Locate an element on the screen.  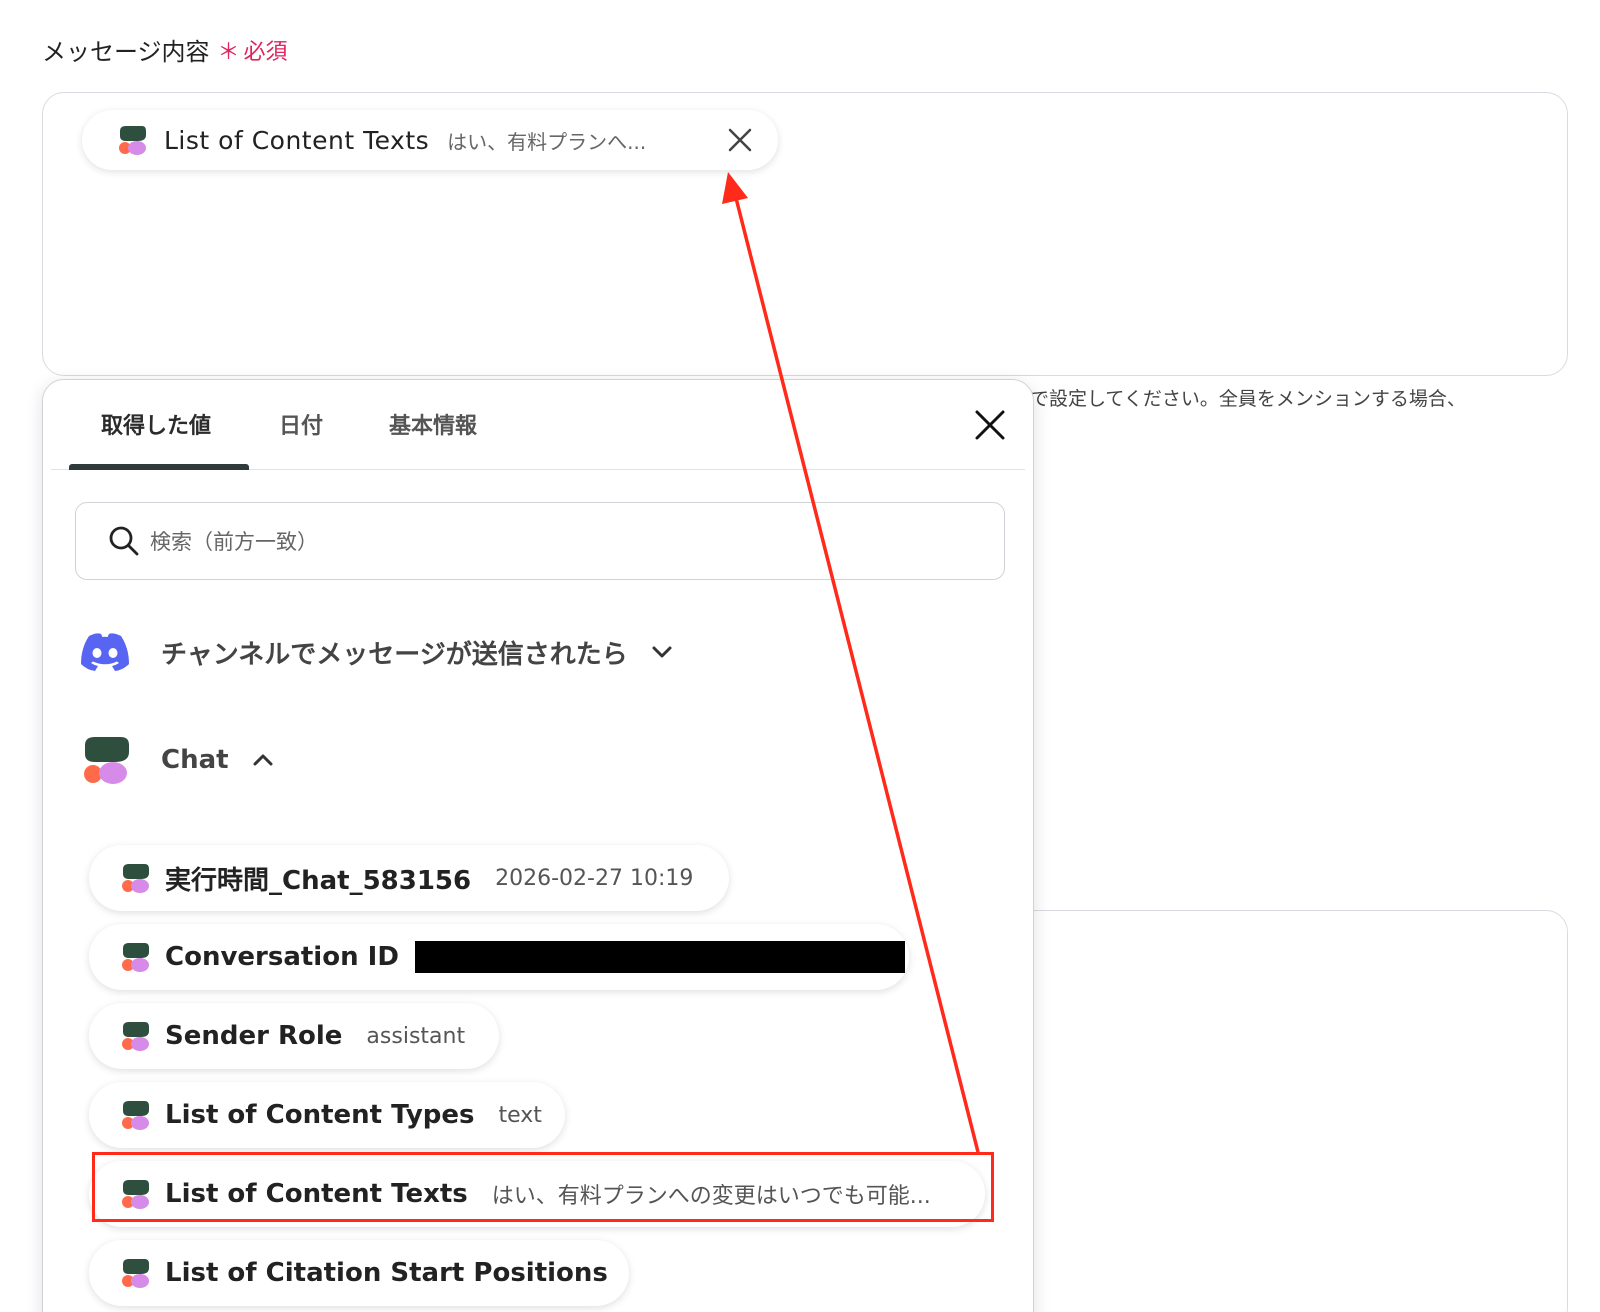
search-icon is located at coordinates (124, 541).